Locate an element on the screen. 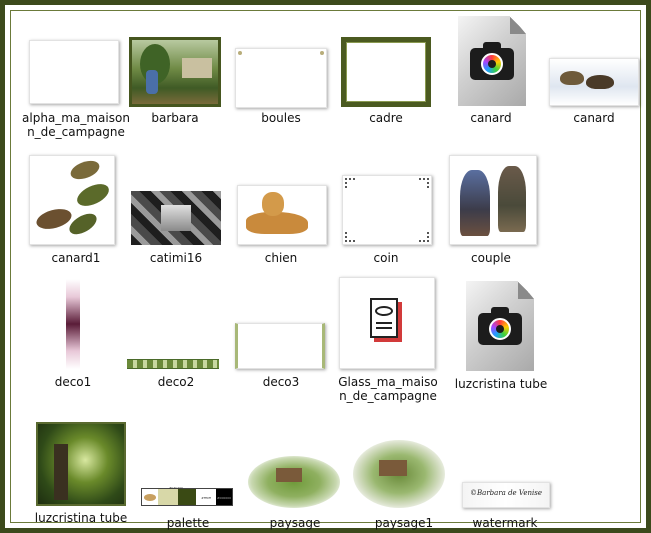 The image size is (651, 533). garden-scene-thumbnail is located at coordinates (175, 72).